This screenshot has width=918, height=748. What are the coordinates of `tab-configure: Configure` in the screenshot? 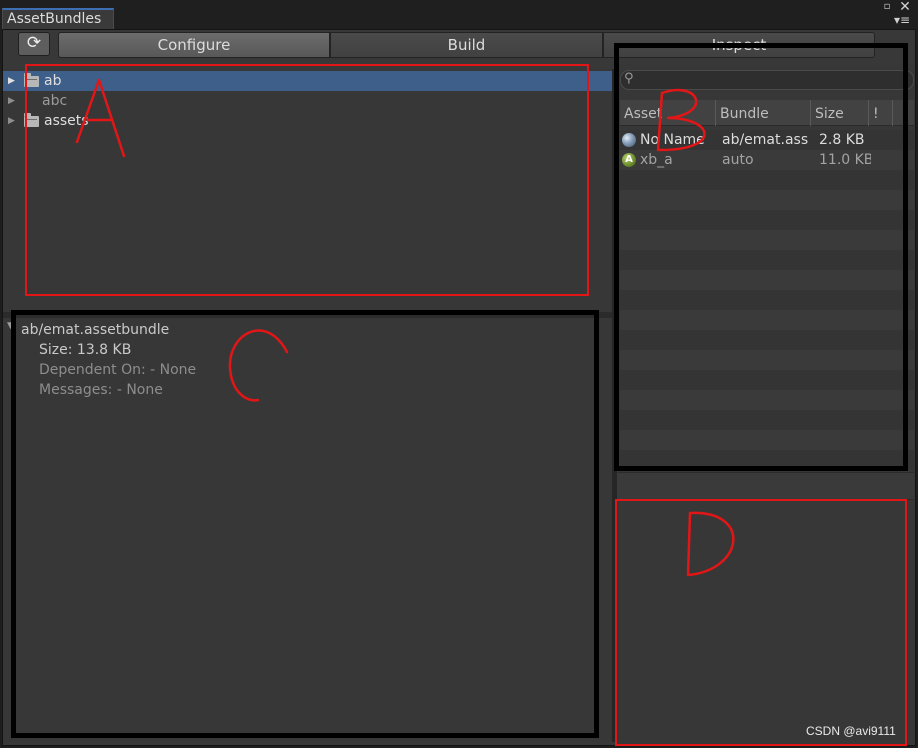 It's located at (194, 45).